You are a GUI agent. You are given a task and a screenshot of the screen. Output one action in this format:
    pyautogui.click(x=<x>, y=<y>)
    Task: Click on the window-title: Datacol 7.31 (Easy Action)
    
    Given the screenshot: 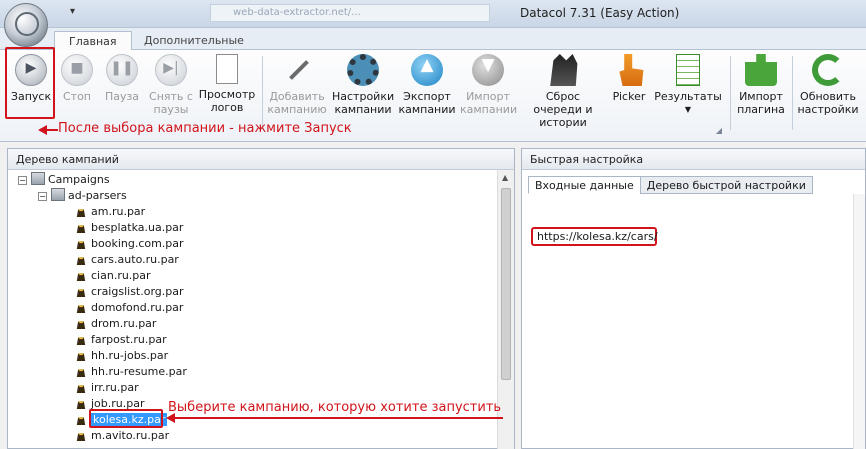 What is the action you would take?
    pyautogui.click(x=600, y=13)
    